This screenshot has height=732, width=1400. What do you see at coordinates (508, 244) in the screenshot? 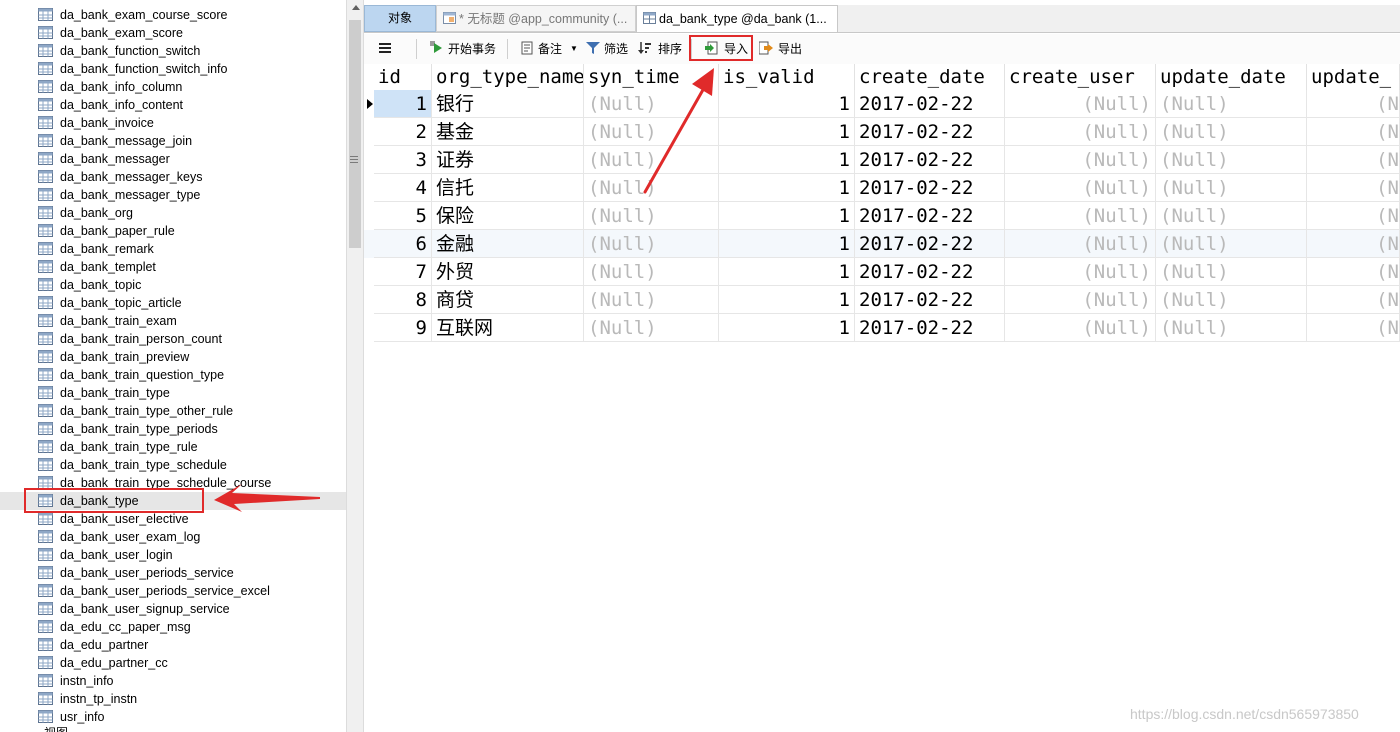
I see `cell-org-type-name: 金融` at bounding box center [508, 244].